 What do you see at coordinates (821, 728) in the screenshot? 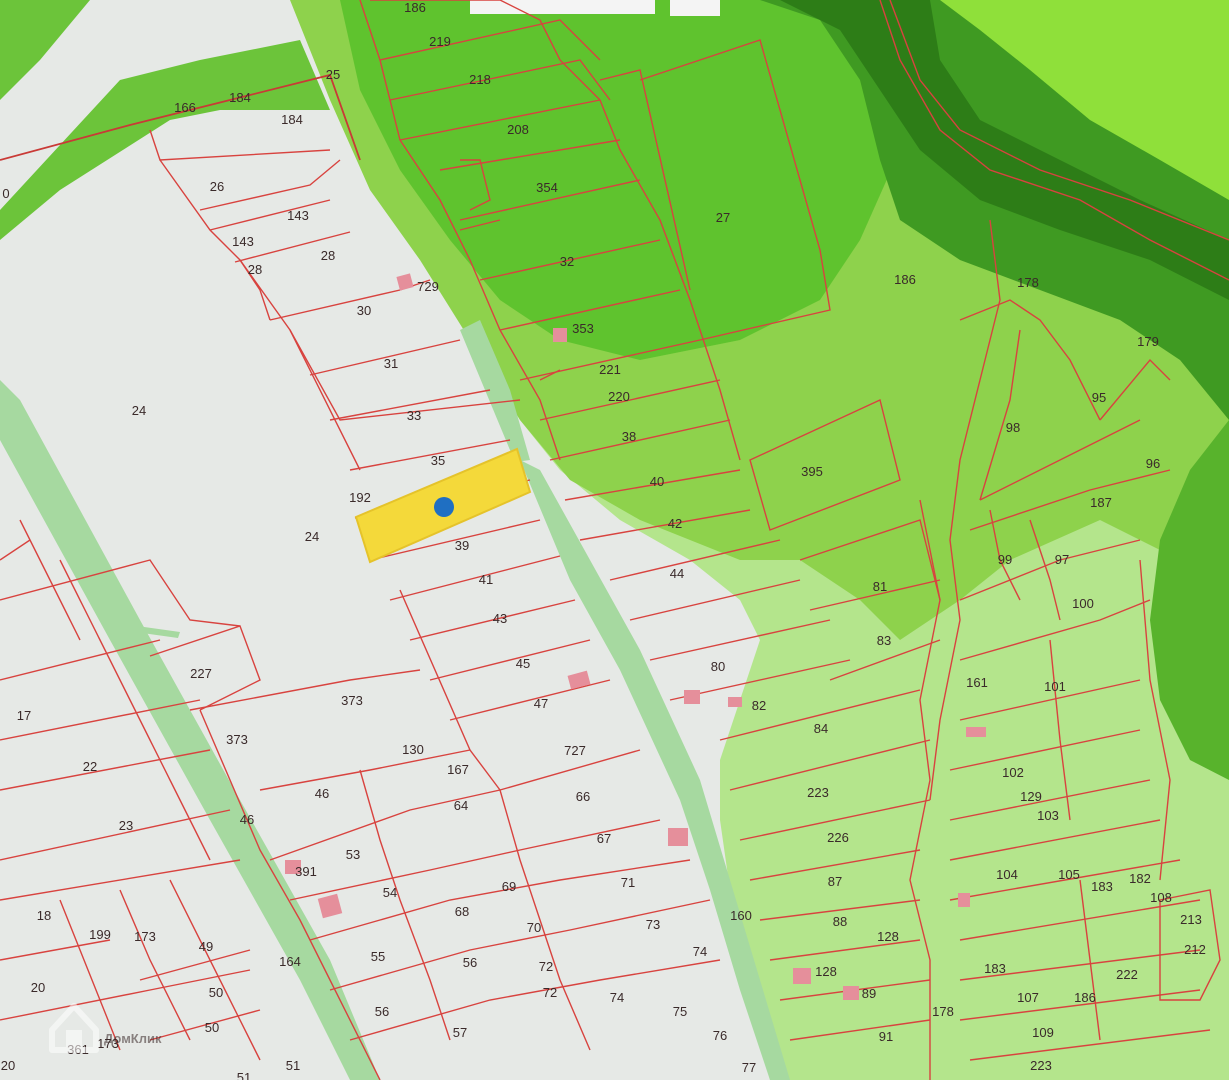
I see `parcel-label: 84` at bounding box center [821, 728].